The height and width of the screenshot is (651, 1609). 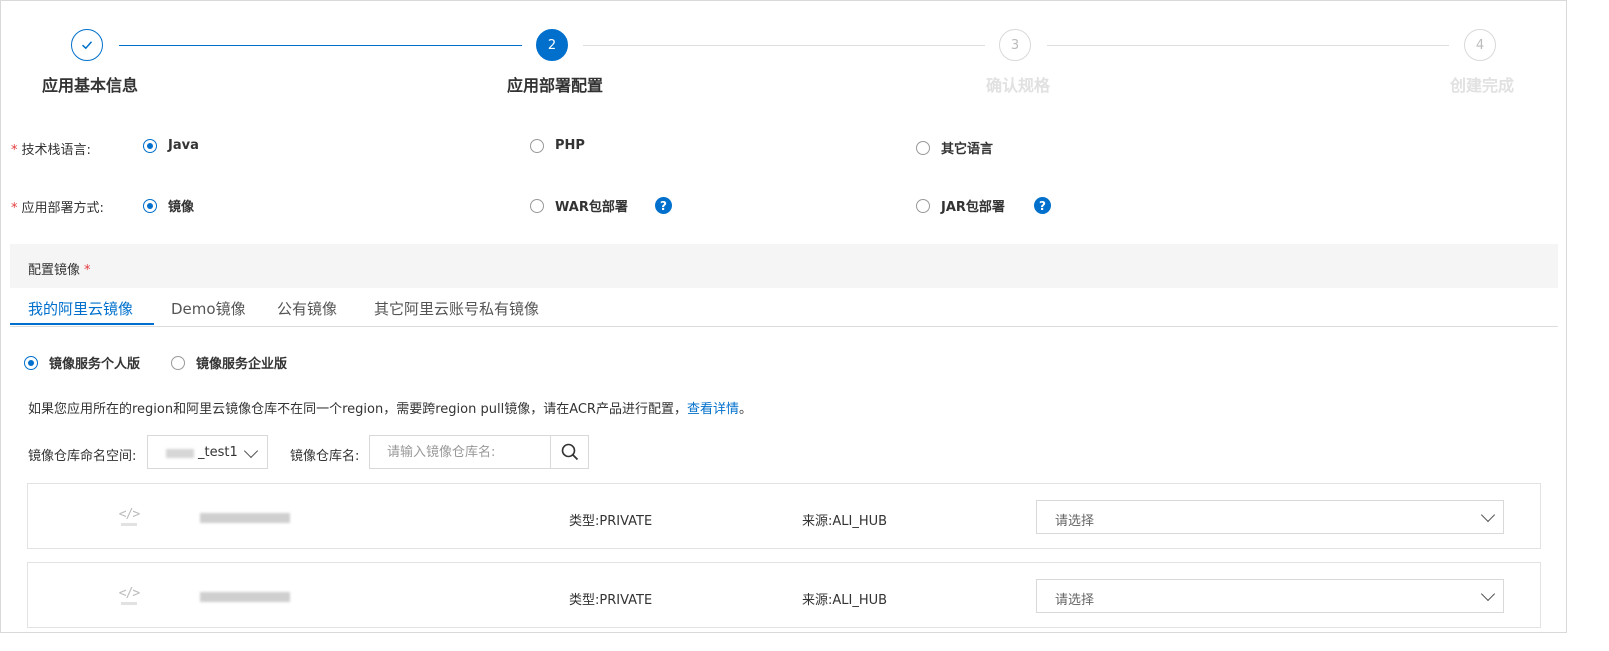 What do you see at coordinates (90, 85) in the screenshot?
I see `step-1-title: 应用基本信息` at bounding box center [90, 85].